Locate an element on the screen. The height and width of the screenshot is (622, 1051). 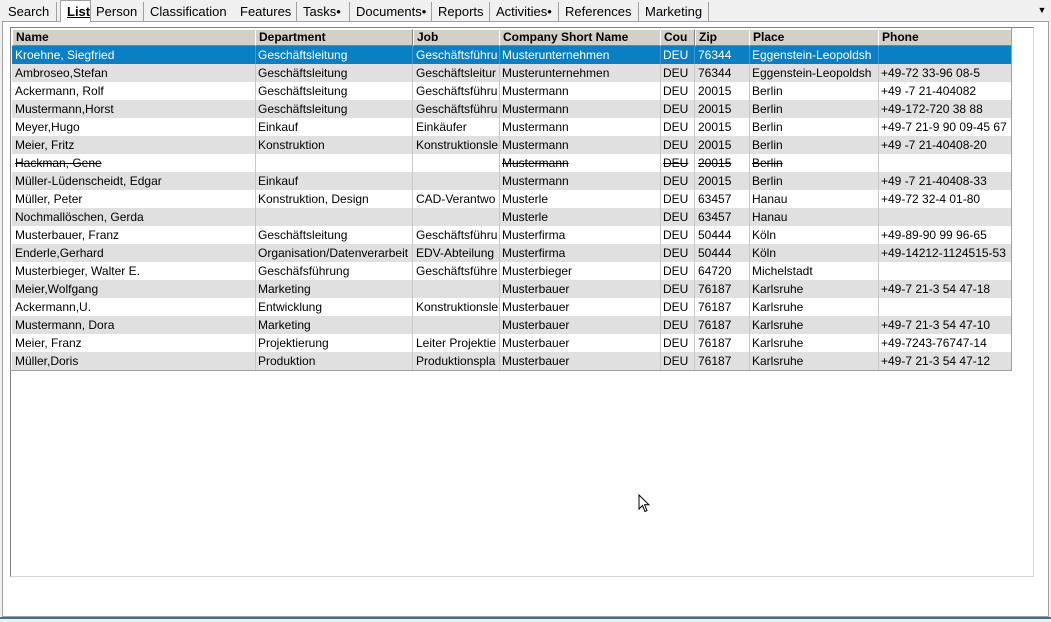
tab-search: Search is located at coordinates (29, 11).